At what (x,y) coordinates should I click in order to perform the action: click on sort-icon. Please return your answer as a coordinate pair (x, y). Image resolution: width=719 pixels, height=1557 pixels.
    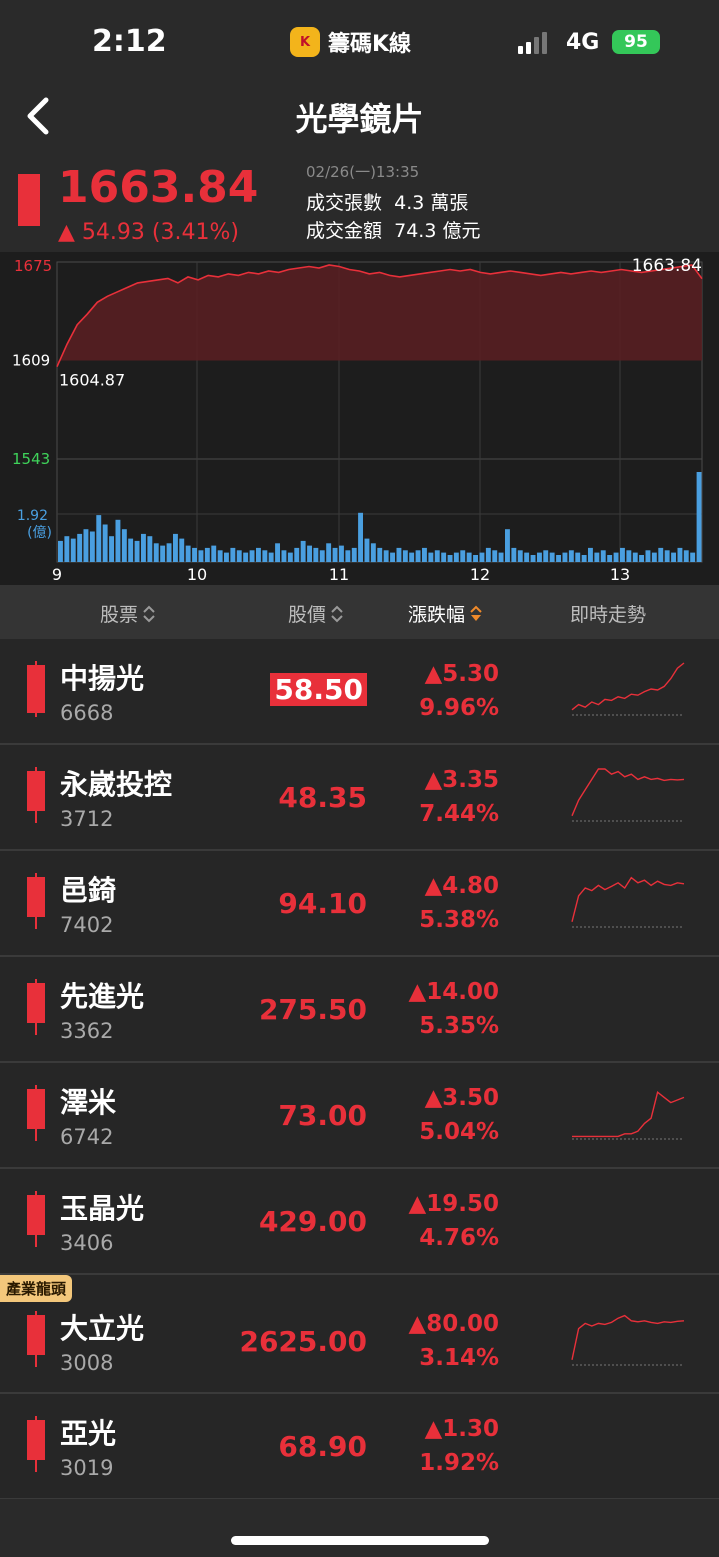
    Looking at the image, I should click on (337, 613).